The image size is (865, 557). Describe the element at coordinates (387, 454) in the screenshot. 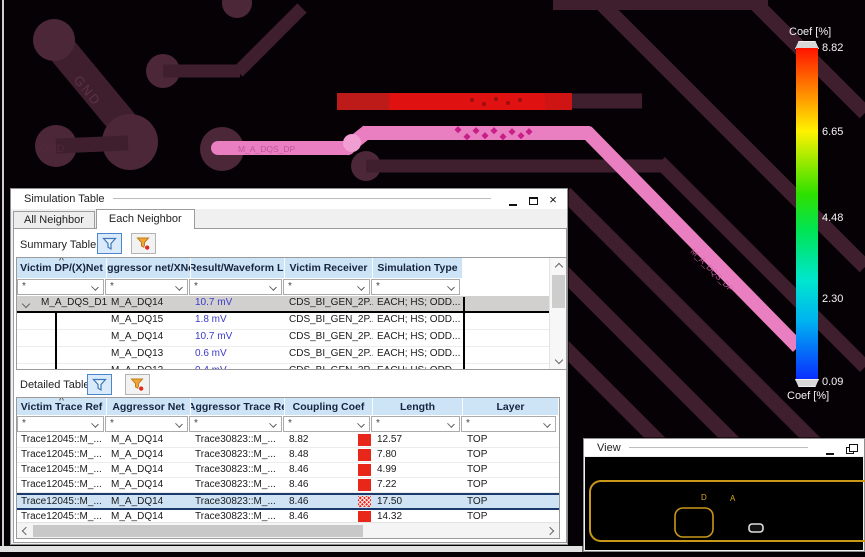

I see `length-cell: 7.80` at that location.